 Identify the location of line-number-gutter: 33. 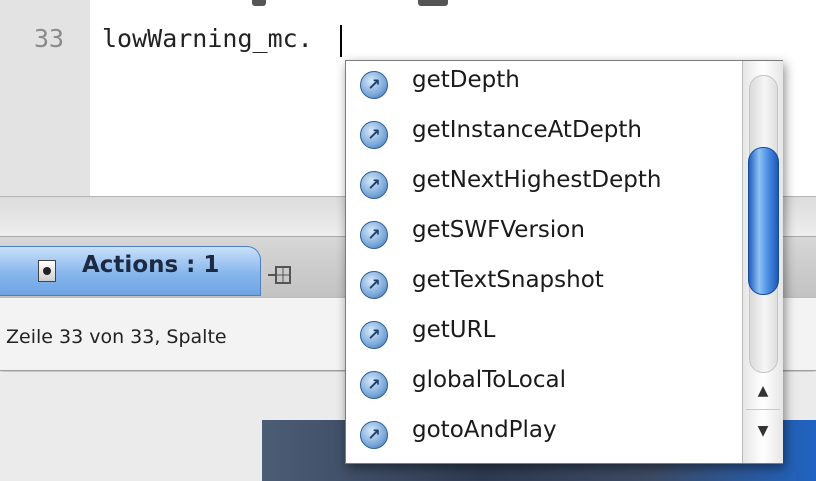
(45, 98).